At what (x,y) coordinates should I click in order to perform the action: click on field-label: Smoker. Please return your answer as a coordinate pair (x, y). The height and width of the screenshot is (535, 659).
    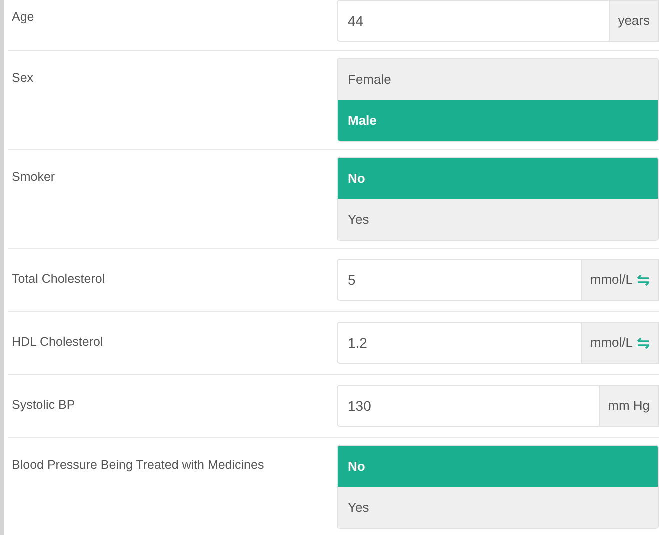
    Looking at the image, I should click on (33, 177).